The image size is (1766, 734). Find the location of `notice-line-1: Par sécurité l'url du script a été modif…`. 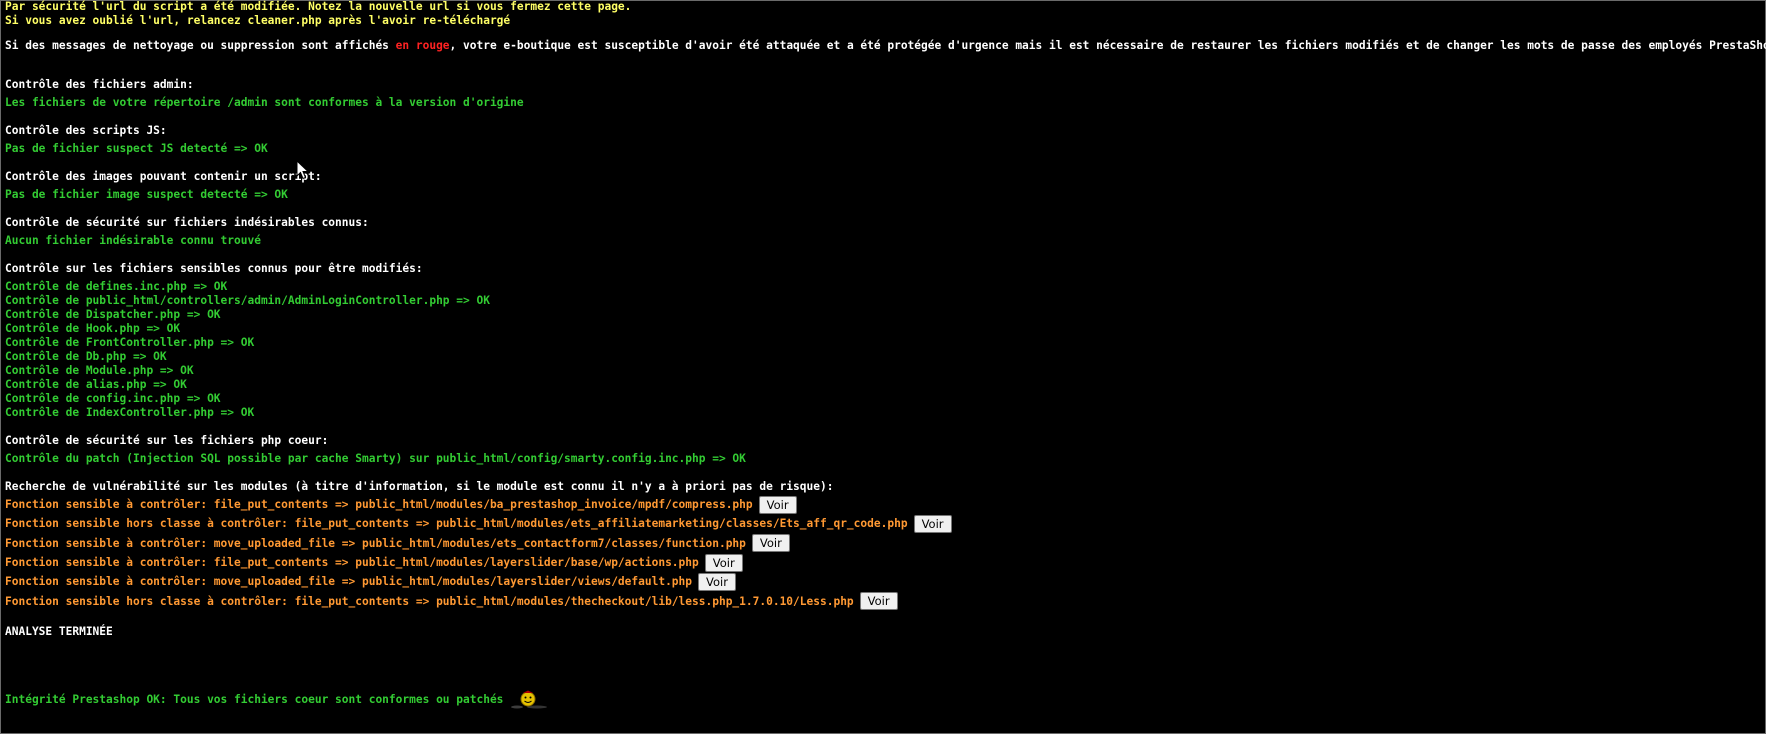

notice-line-1: Par sécurité l'url du script a été modif… is located at coordinates (318, 6).